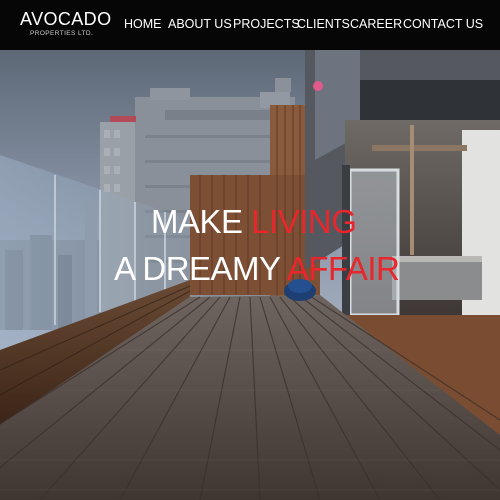 The width and height of the screenshot is (500, 500). I want to click on brand-tagline: PROPERTIES LTD., so click(62, 33).